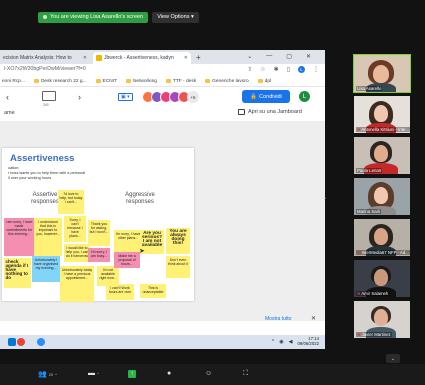 This screenshot has width=425, height=385. What do you see at coordinates (262, 69) in the screenshot?
I see `star-icon: ☆` at bounding box center [262, 69].